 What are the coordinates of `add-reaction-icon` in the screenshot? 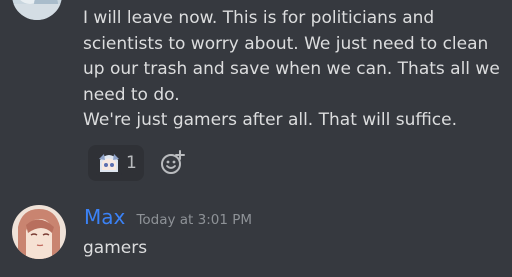 It's located at (172, 163).